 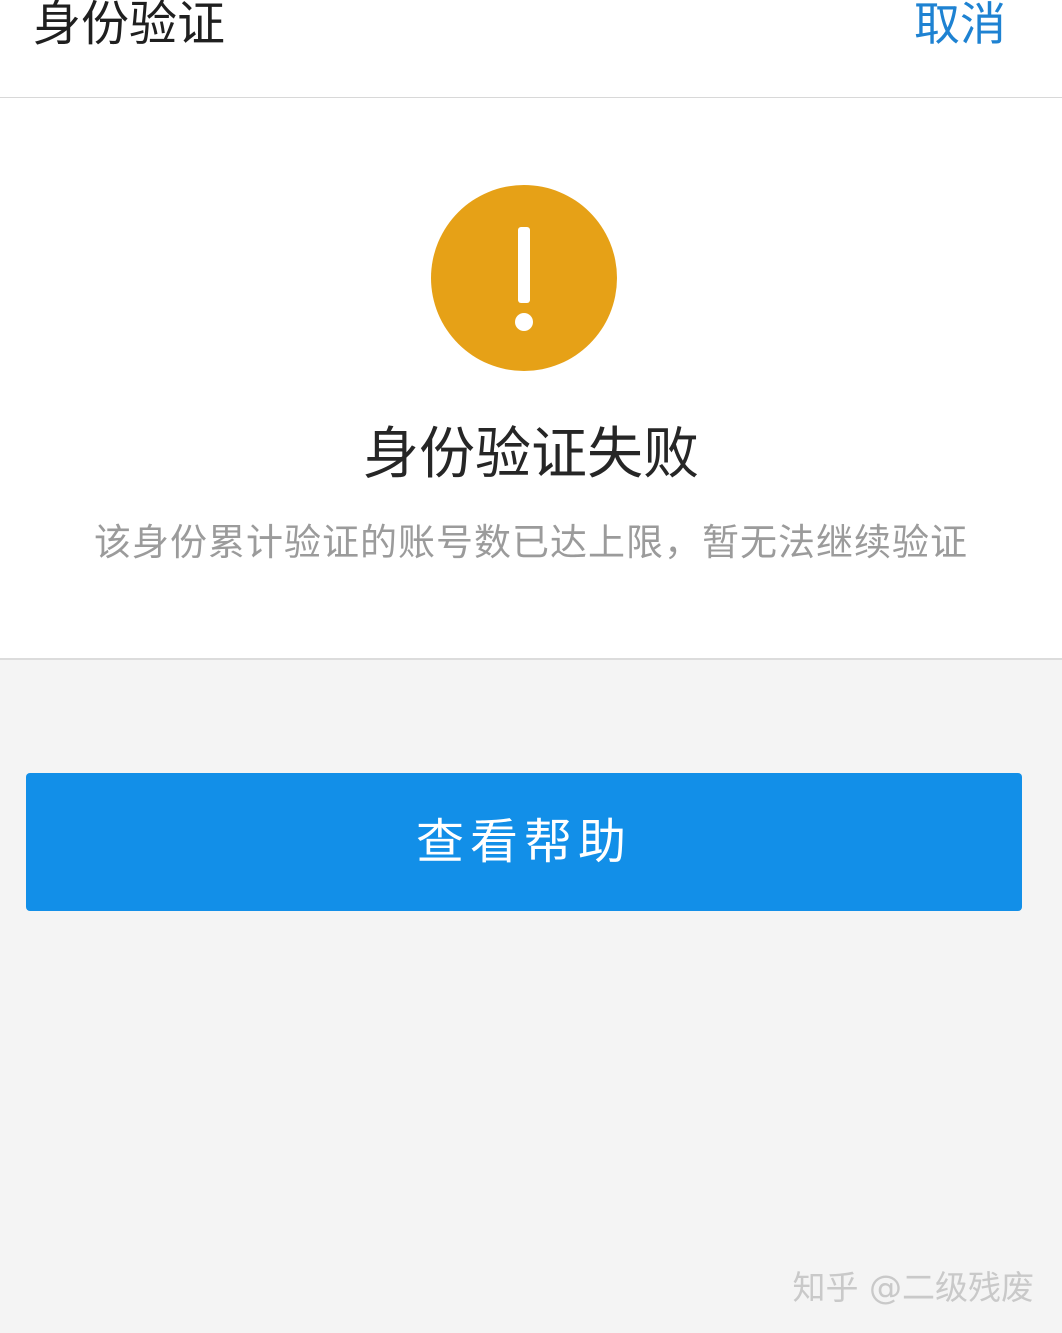 I want to click on view-help-button: 查看帮助, so click(x=524, y=842).